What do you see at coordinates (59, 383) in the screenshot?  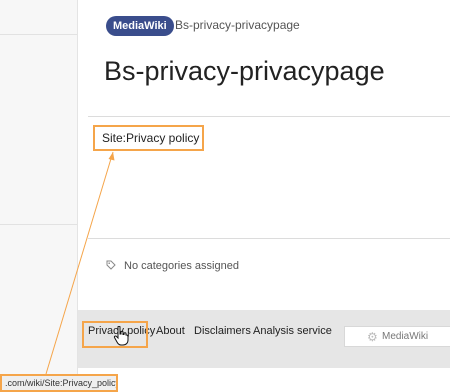 I see `browser-status-bar: .com/wiki/Site:Privacy_policy` at bounding box center [59, 383].